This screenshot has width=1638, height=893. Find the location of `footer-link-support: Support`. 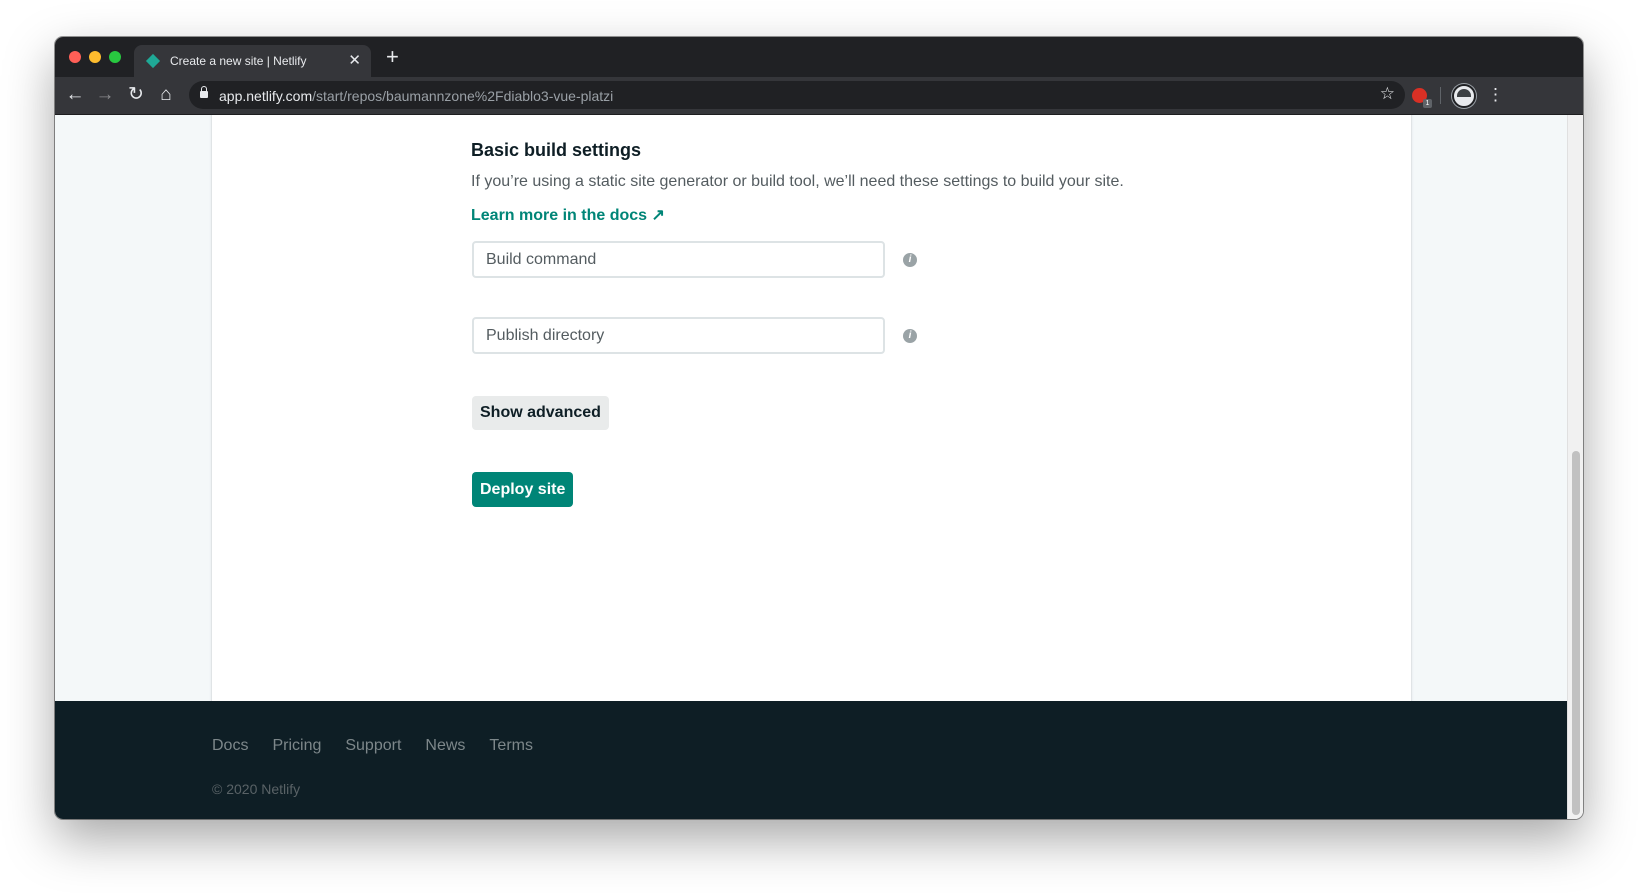

footer-link-support: Support is located at coordinates (373, 746).